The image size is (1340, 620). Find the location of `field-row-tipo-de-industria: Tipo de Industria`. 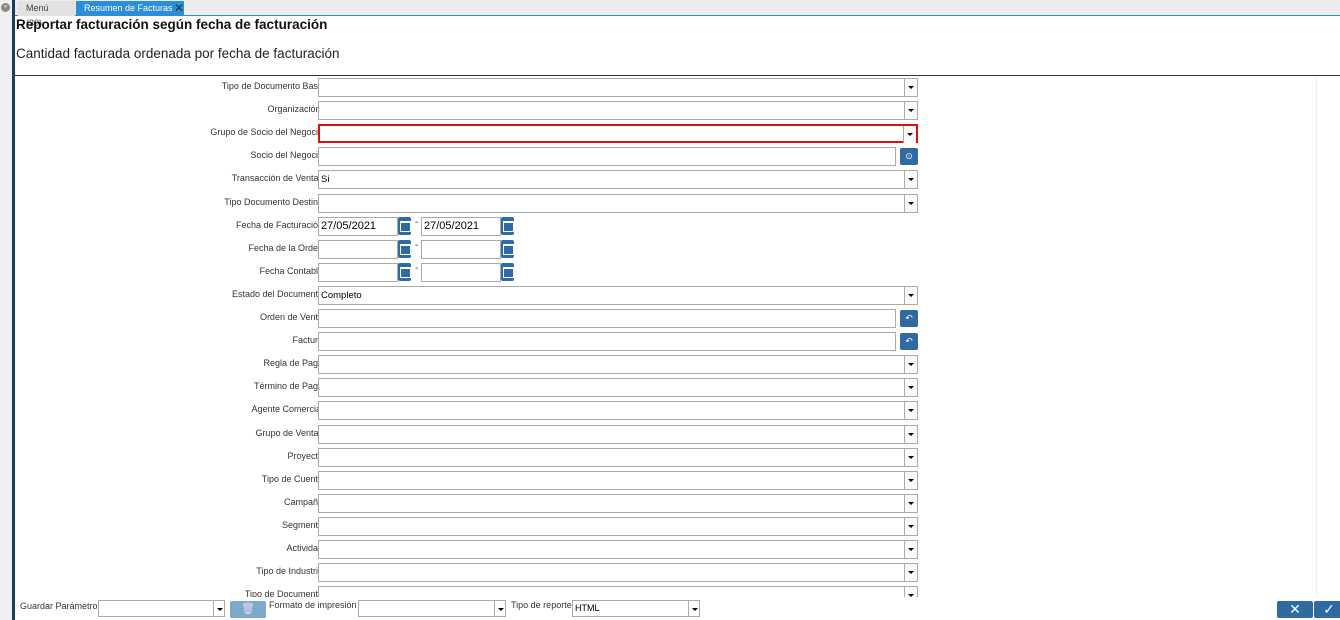

field-row-tipo-de-industria: Tipo de Industria is located at coordinates (515, 573).